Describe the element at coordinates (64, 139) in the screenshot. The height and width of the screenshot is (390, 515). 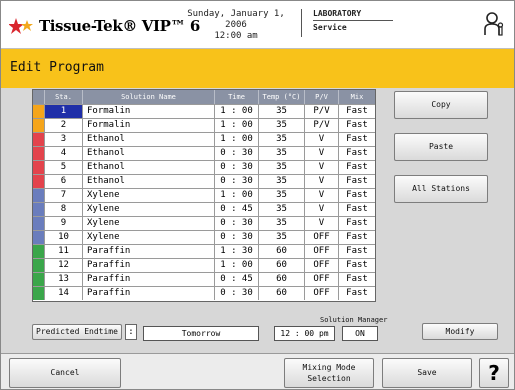
I see `station-number: 3` at that location.